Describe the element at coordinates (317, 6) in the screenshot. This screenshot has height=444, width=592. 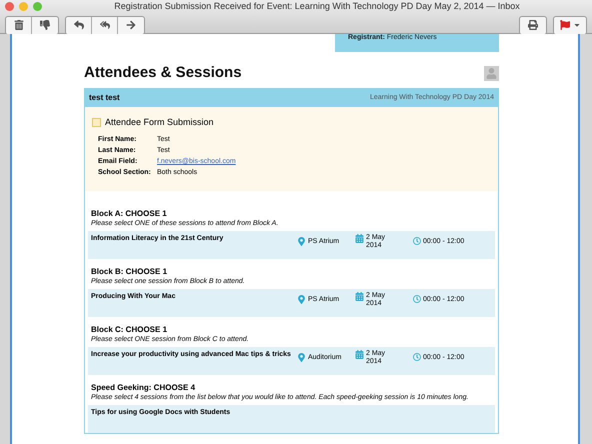
I see `window-title: Registration Submission Received for Event: Learning With Technology PD Day May 2, 2014 — Inbox` at that location.